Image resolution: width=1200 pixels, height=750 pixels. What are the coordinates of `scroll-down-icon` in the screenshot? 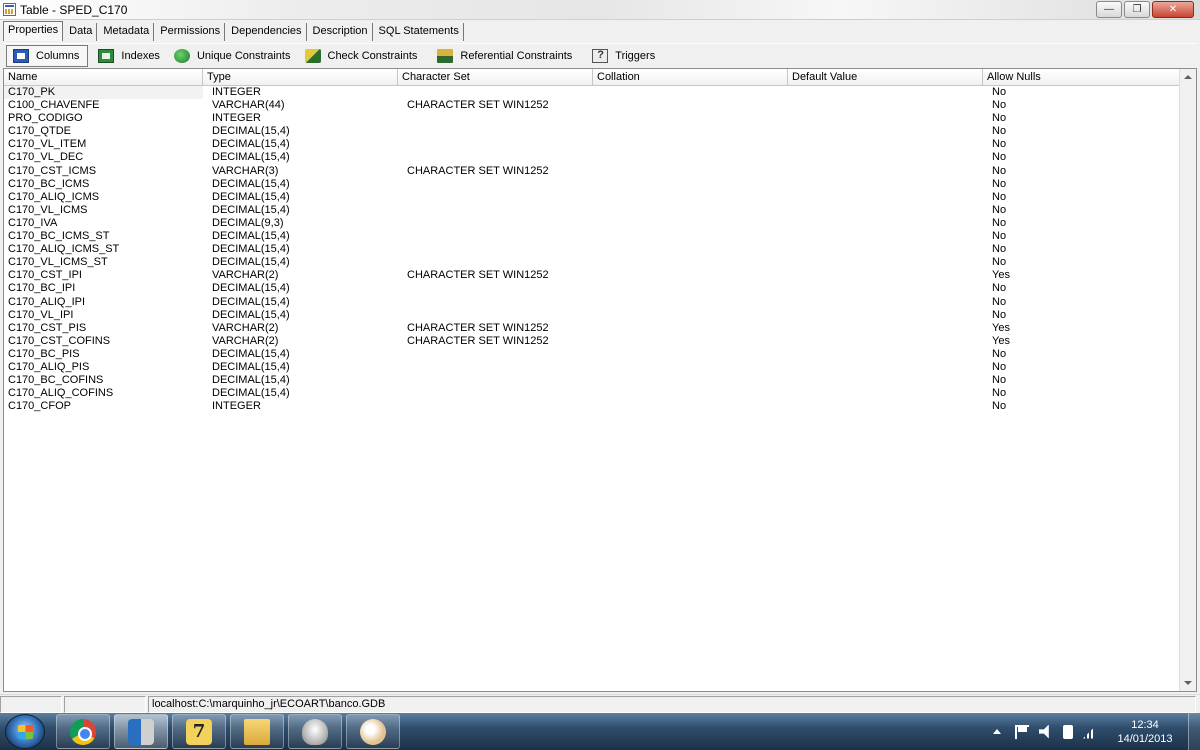 It's located at (1188, 683).